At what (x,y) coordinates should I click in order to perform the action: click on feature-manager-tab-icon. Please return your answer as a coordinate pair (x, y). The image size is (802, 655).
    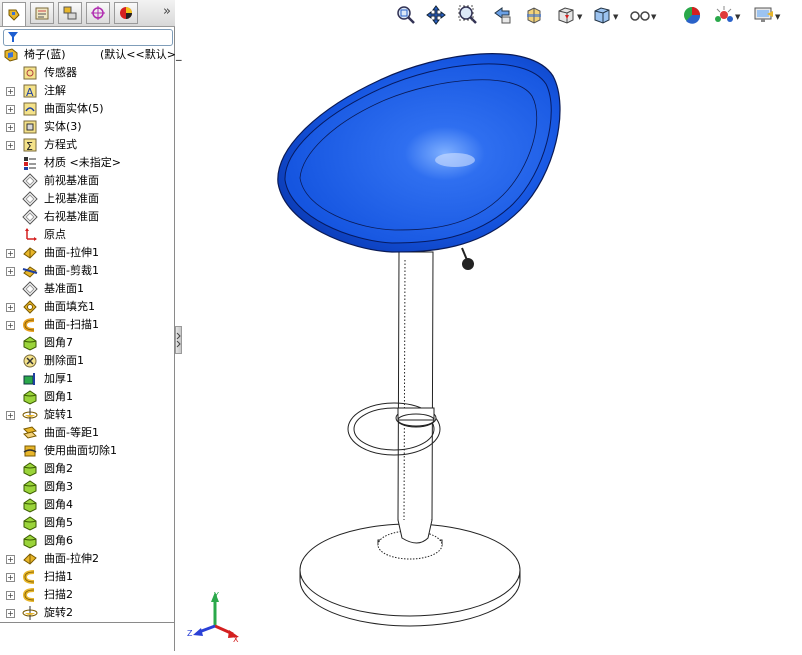
    Looking at the image, I should click on (14, 14).